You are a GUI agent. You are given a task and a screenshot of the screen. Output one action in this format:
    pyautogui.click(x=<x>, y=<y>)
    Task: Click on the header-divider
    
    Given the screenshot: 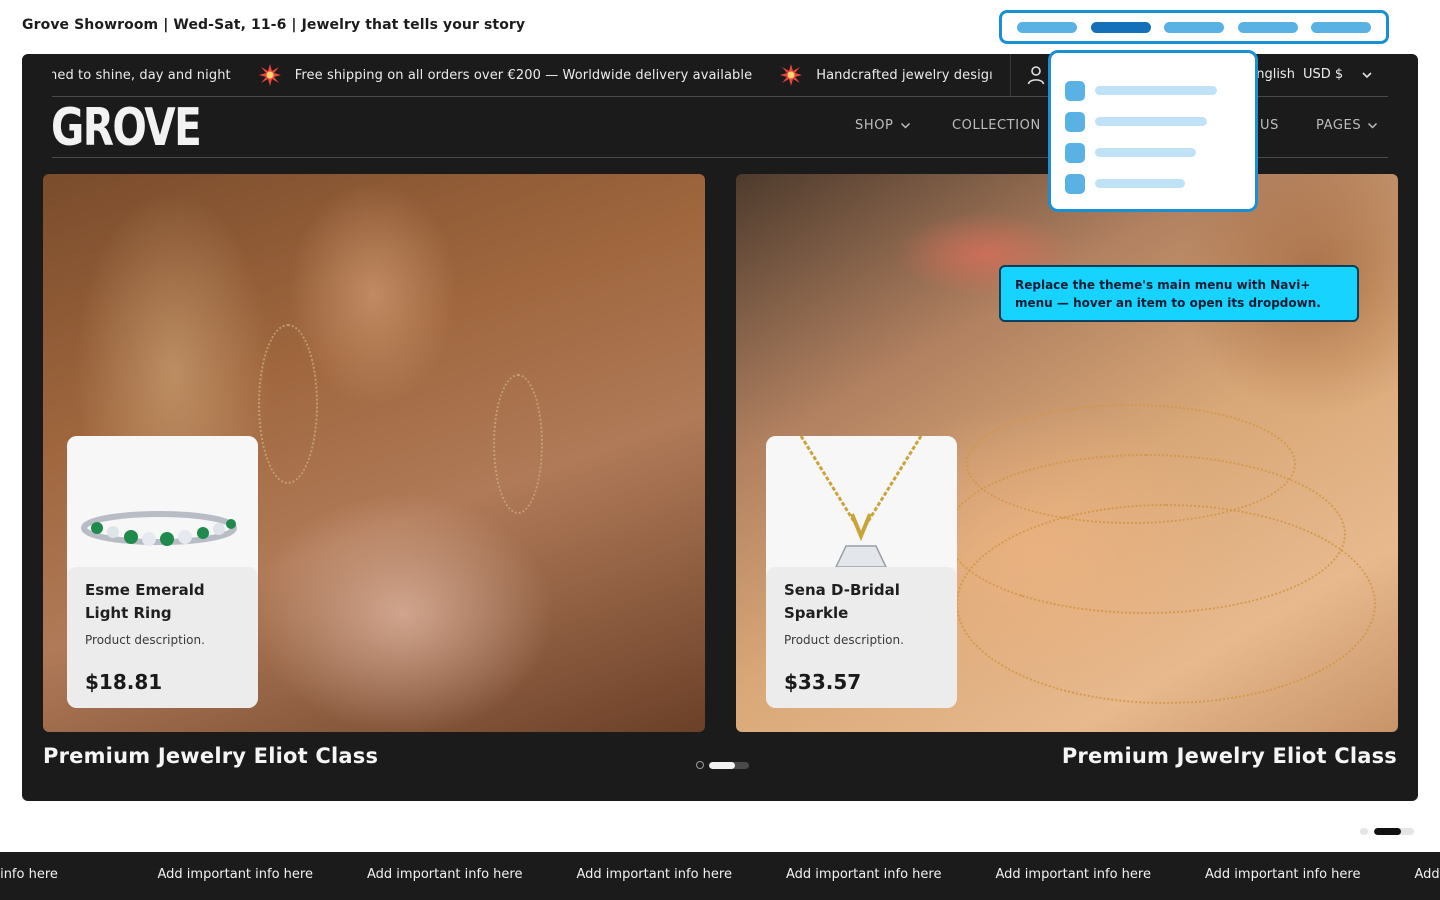 What is the action you would take?
    pyautogui.click(x=1010, y=75)
    